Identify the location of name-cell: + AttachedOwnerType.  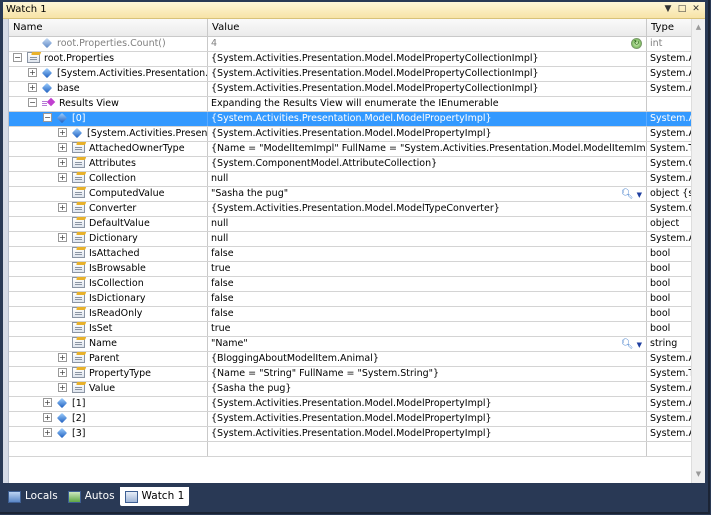
(108, 149).